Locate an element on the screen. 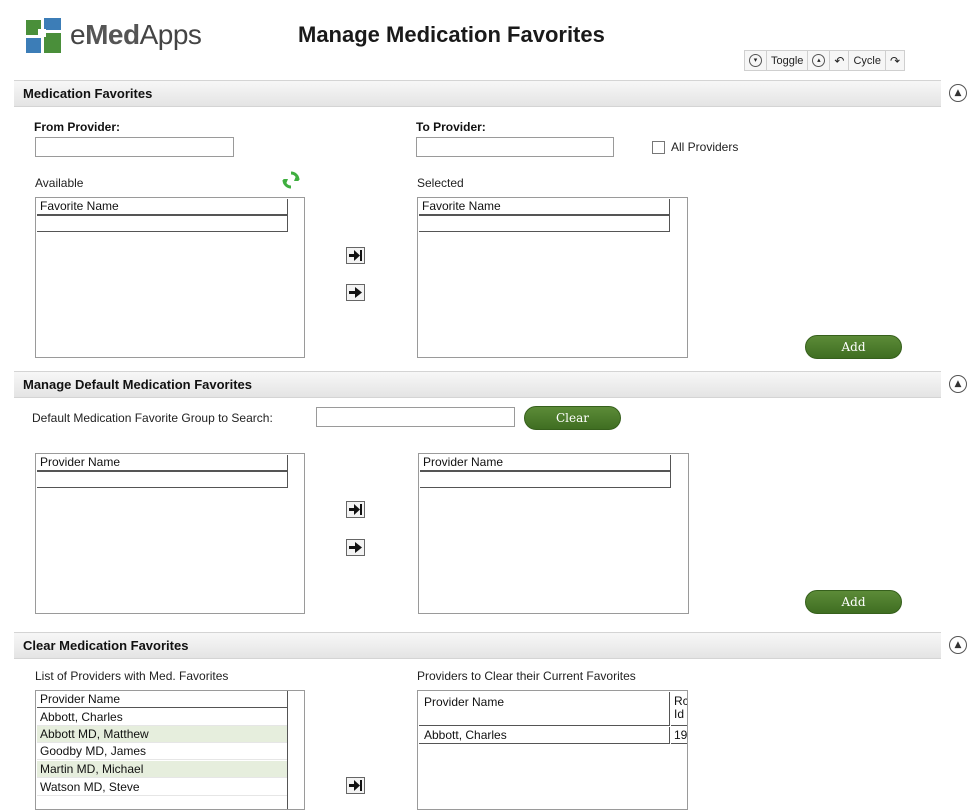  from-provider-label: From Provider: is located at coordinates (77, 127).